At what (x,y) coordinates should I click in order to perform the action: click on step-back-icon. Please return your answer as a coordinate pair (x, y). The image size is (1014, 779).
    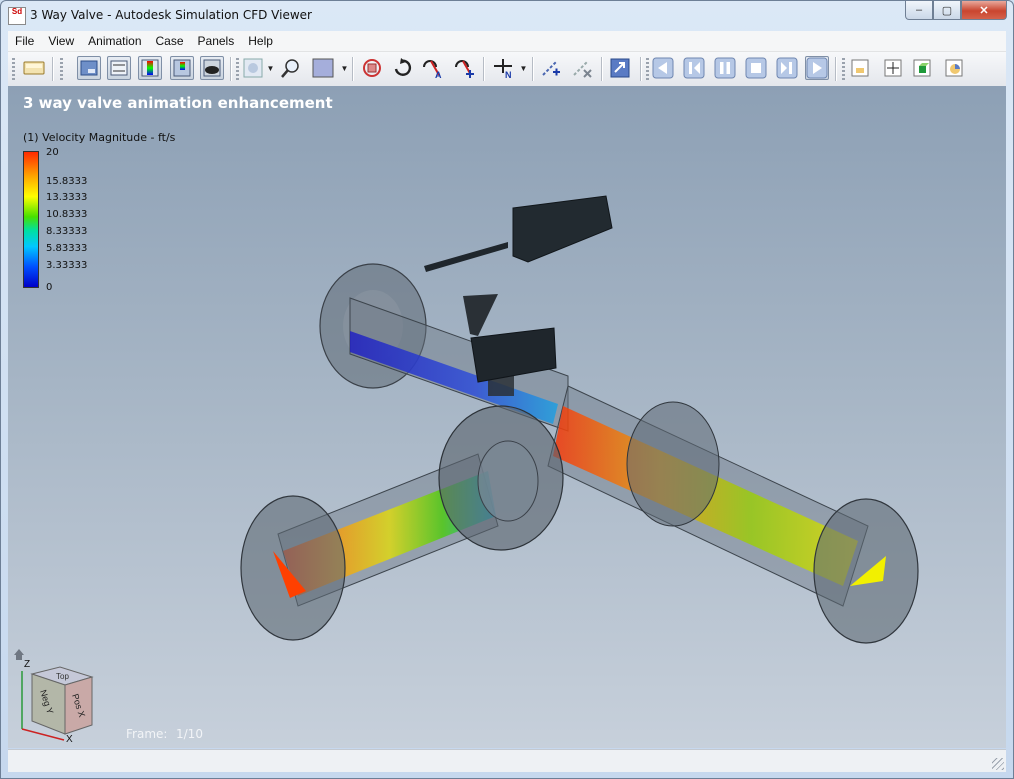
    Looking at the image, I should click on (694, 68).